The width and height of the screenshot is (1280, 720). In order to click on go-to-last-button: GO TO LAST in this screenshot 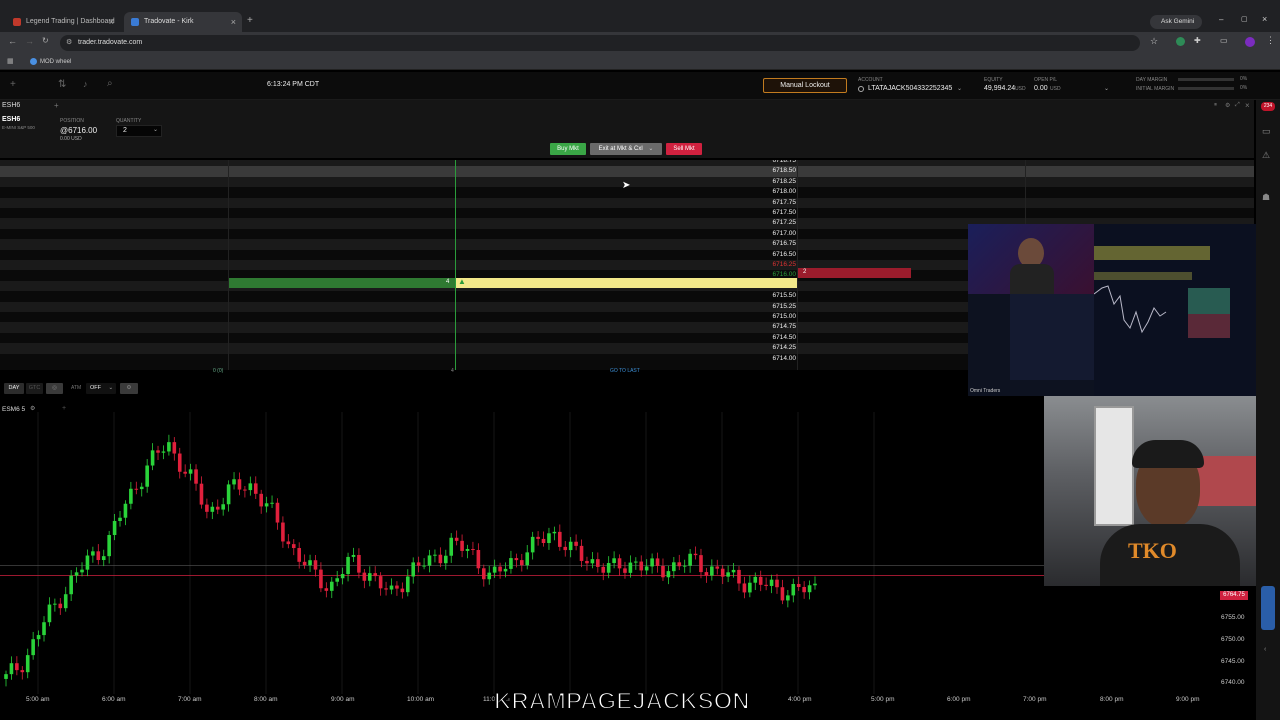, I will do `click(625, 371)`.